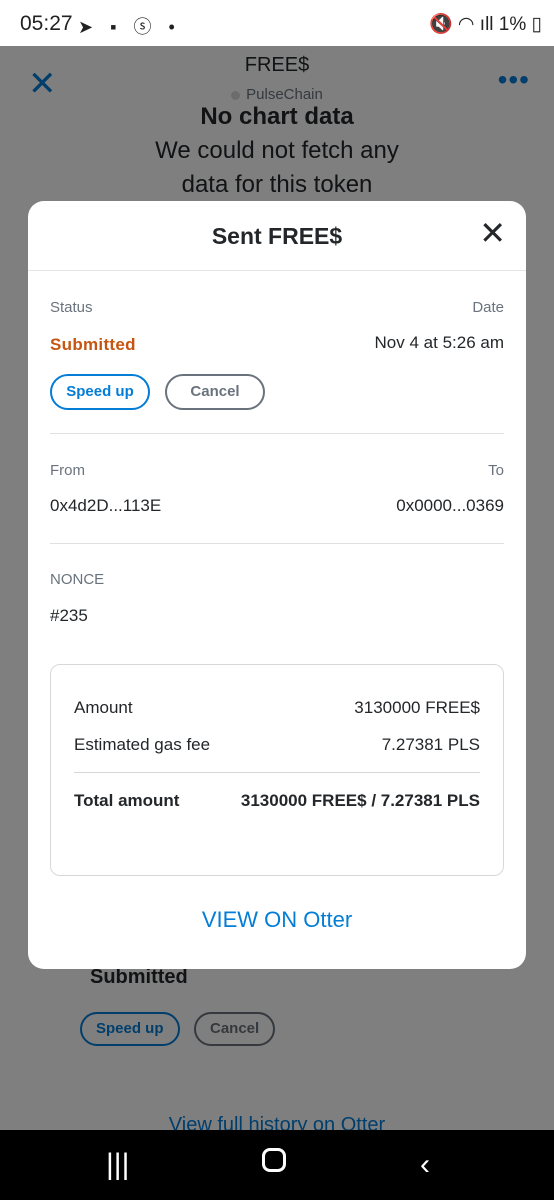 This screenshot has height=1200, width=554. I want to click on total-value: 3130000 FREE$ / 7.27381 PLS, so click(360, 800).